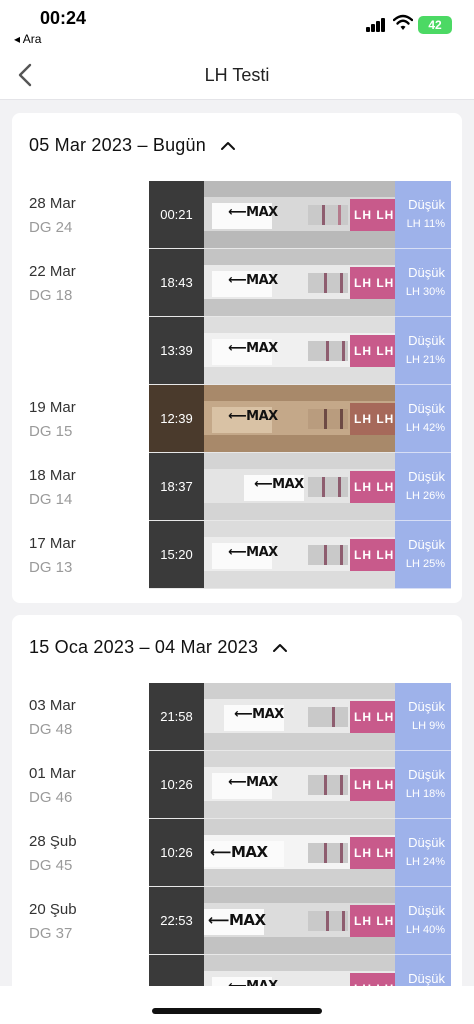  What do you see at coordinates (376, 25) in the screenshot?
I see `cellular-signal-icon` at bounding box center [376, 25].